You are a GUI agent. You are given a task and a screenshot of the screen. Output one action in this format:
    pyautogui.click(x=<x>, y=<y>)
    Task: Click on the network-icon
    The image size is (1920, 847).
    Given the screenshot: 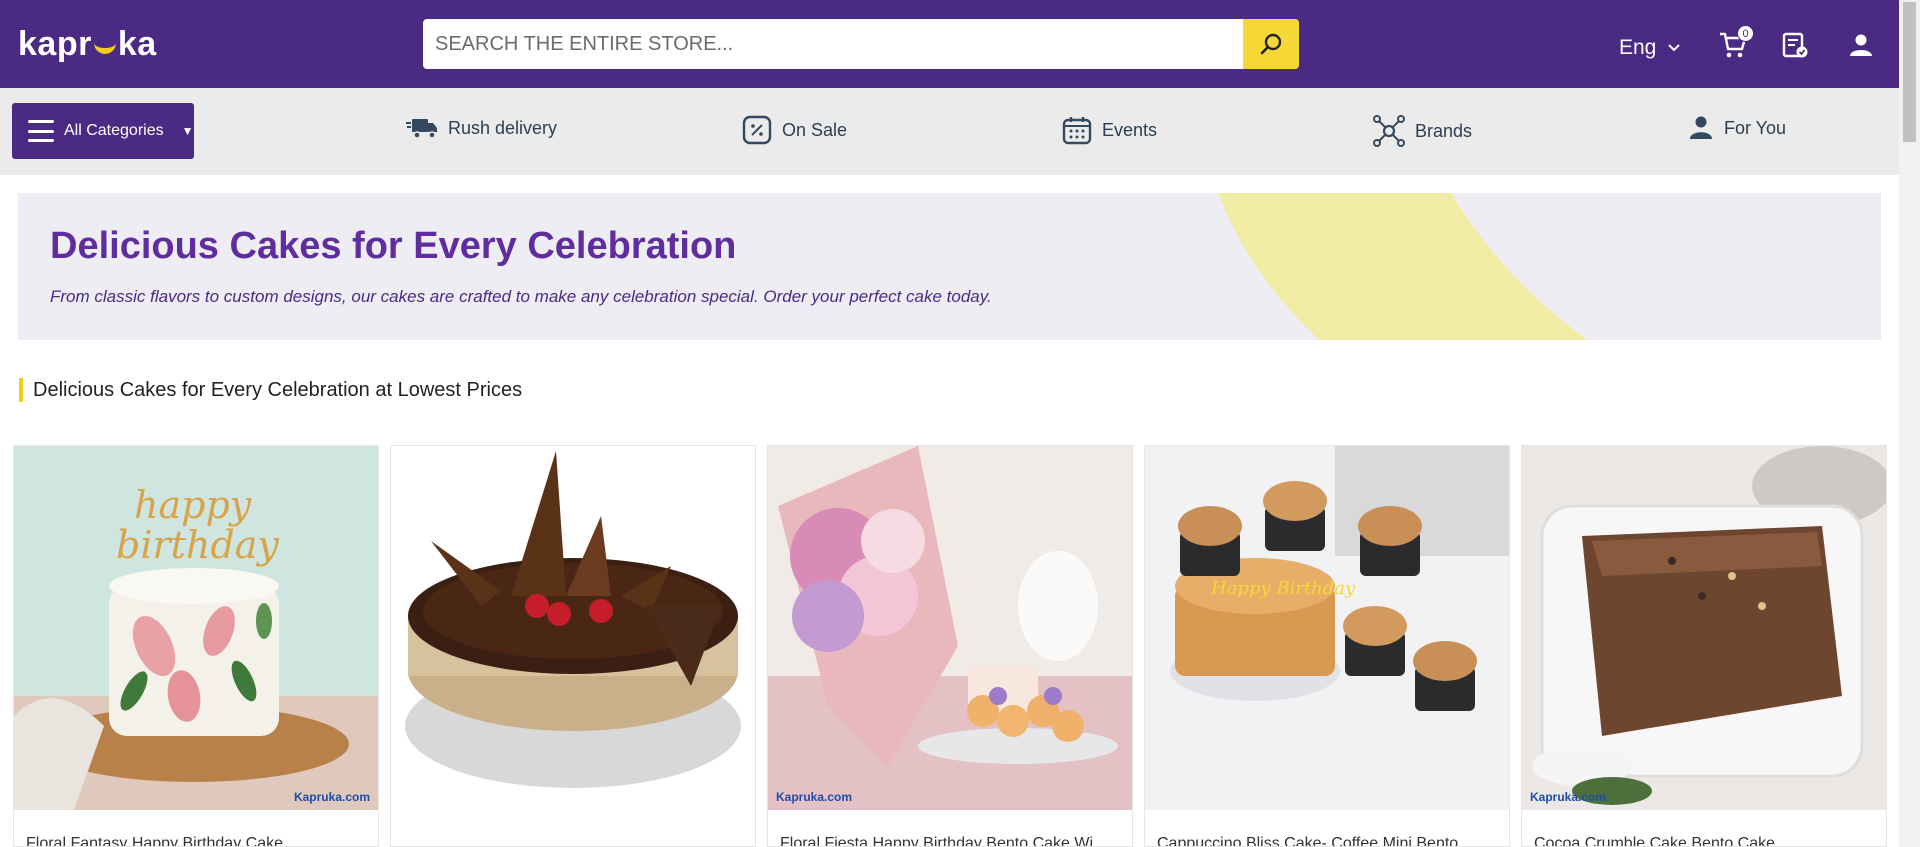 What is the action you would take?
    pyautogui.click(x=1389, y=131)
    